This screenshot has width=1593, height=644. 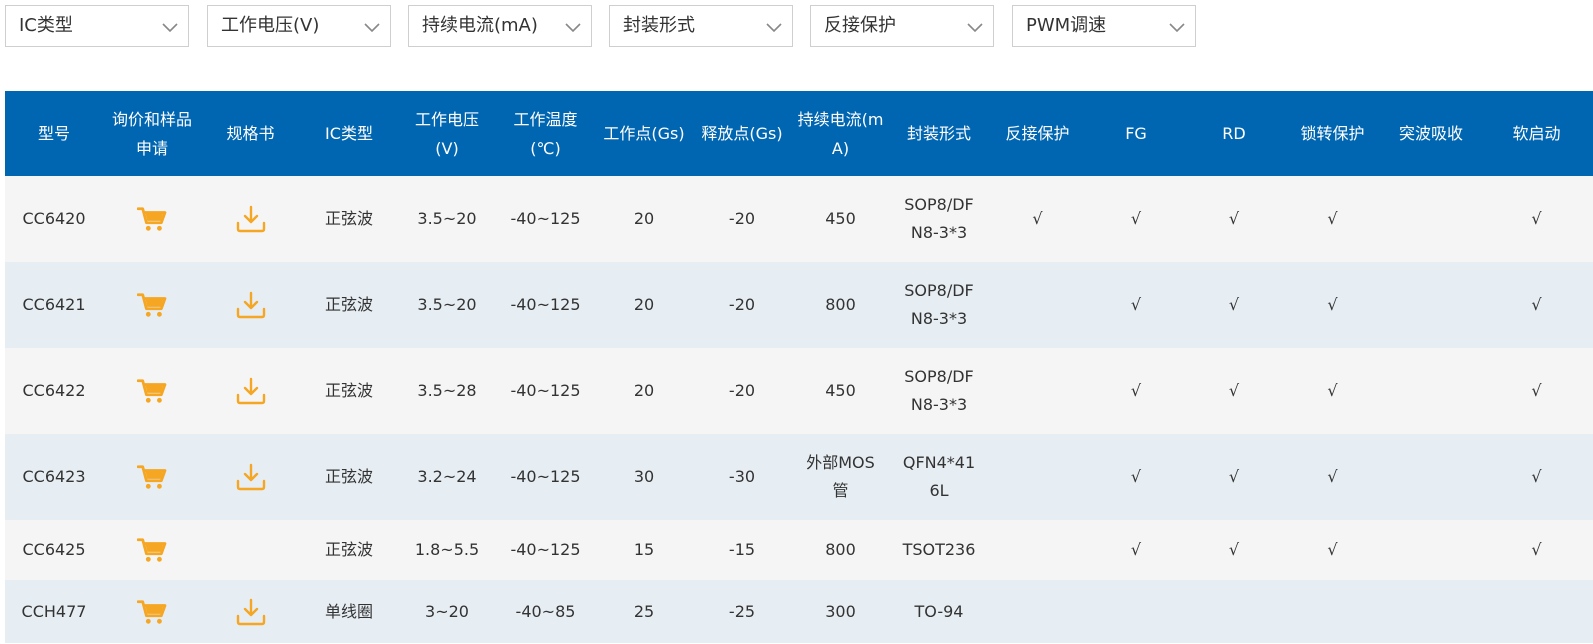 What do you see at coordinates (250, 133) in the screenshot?
I see `header-datasheet: 规格书` at bounding box center [250, 133].